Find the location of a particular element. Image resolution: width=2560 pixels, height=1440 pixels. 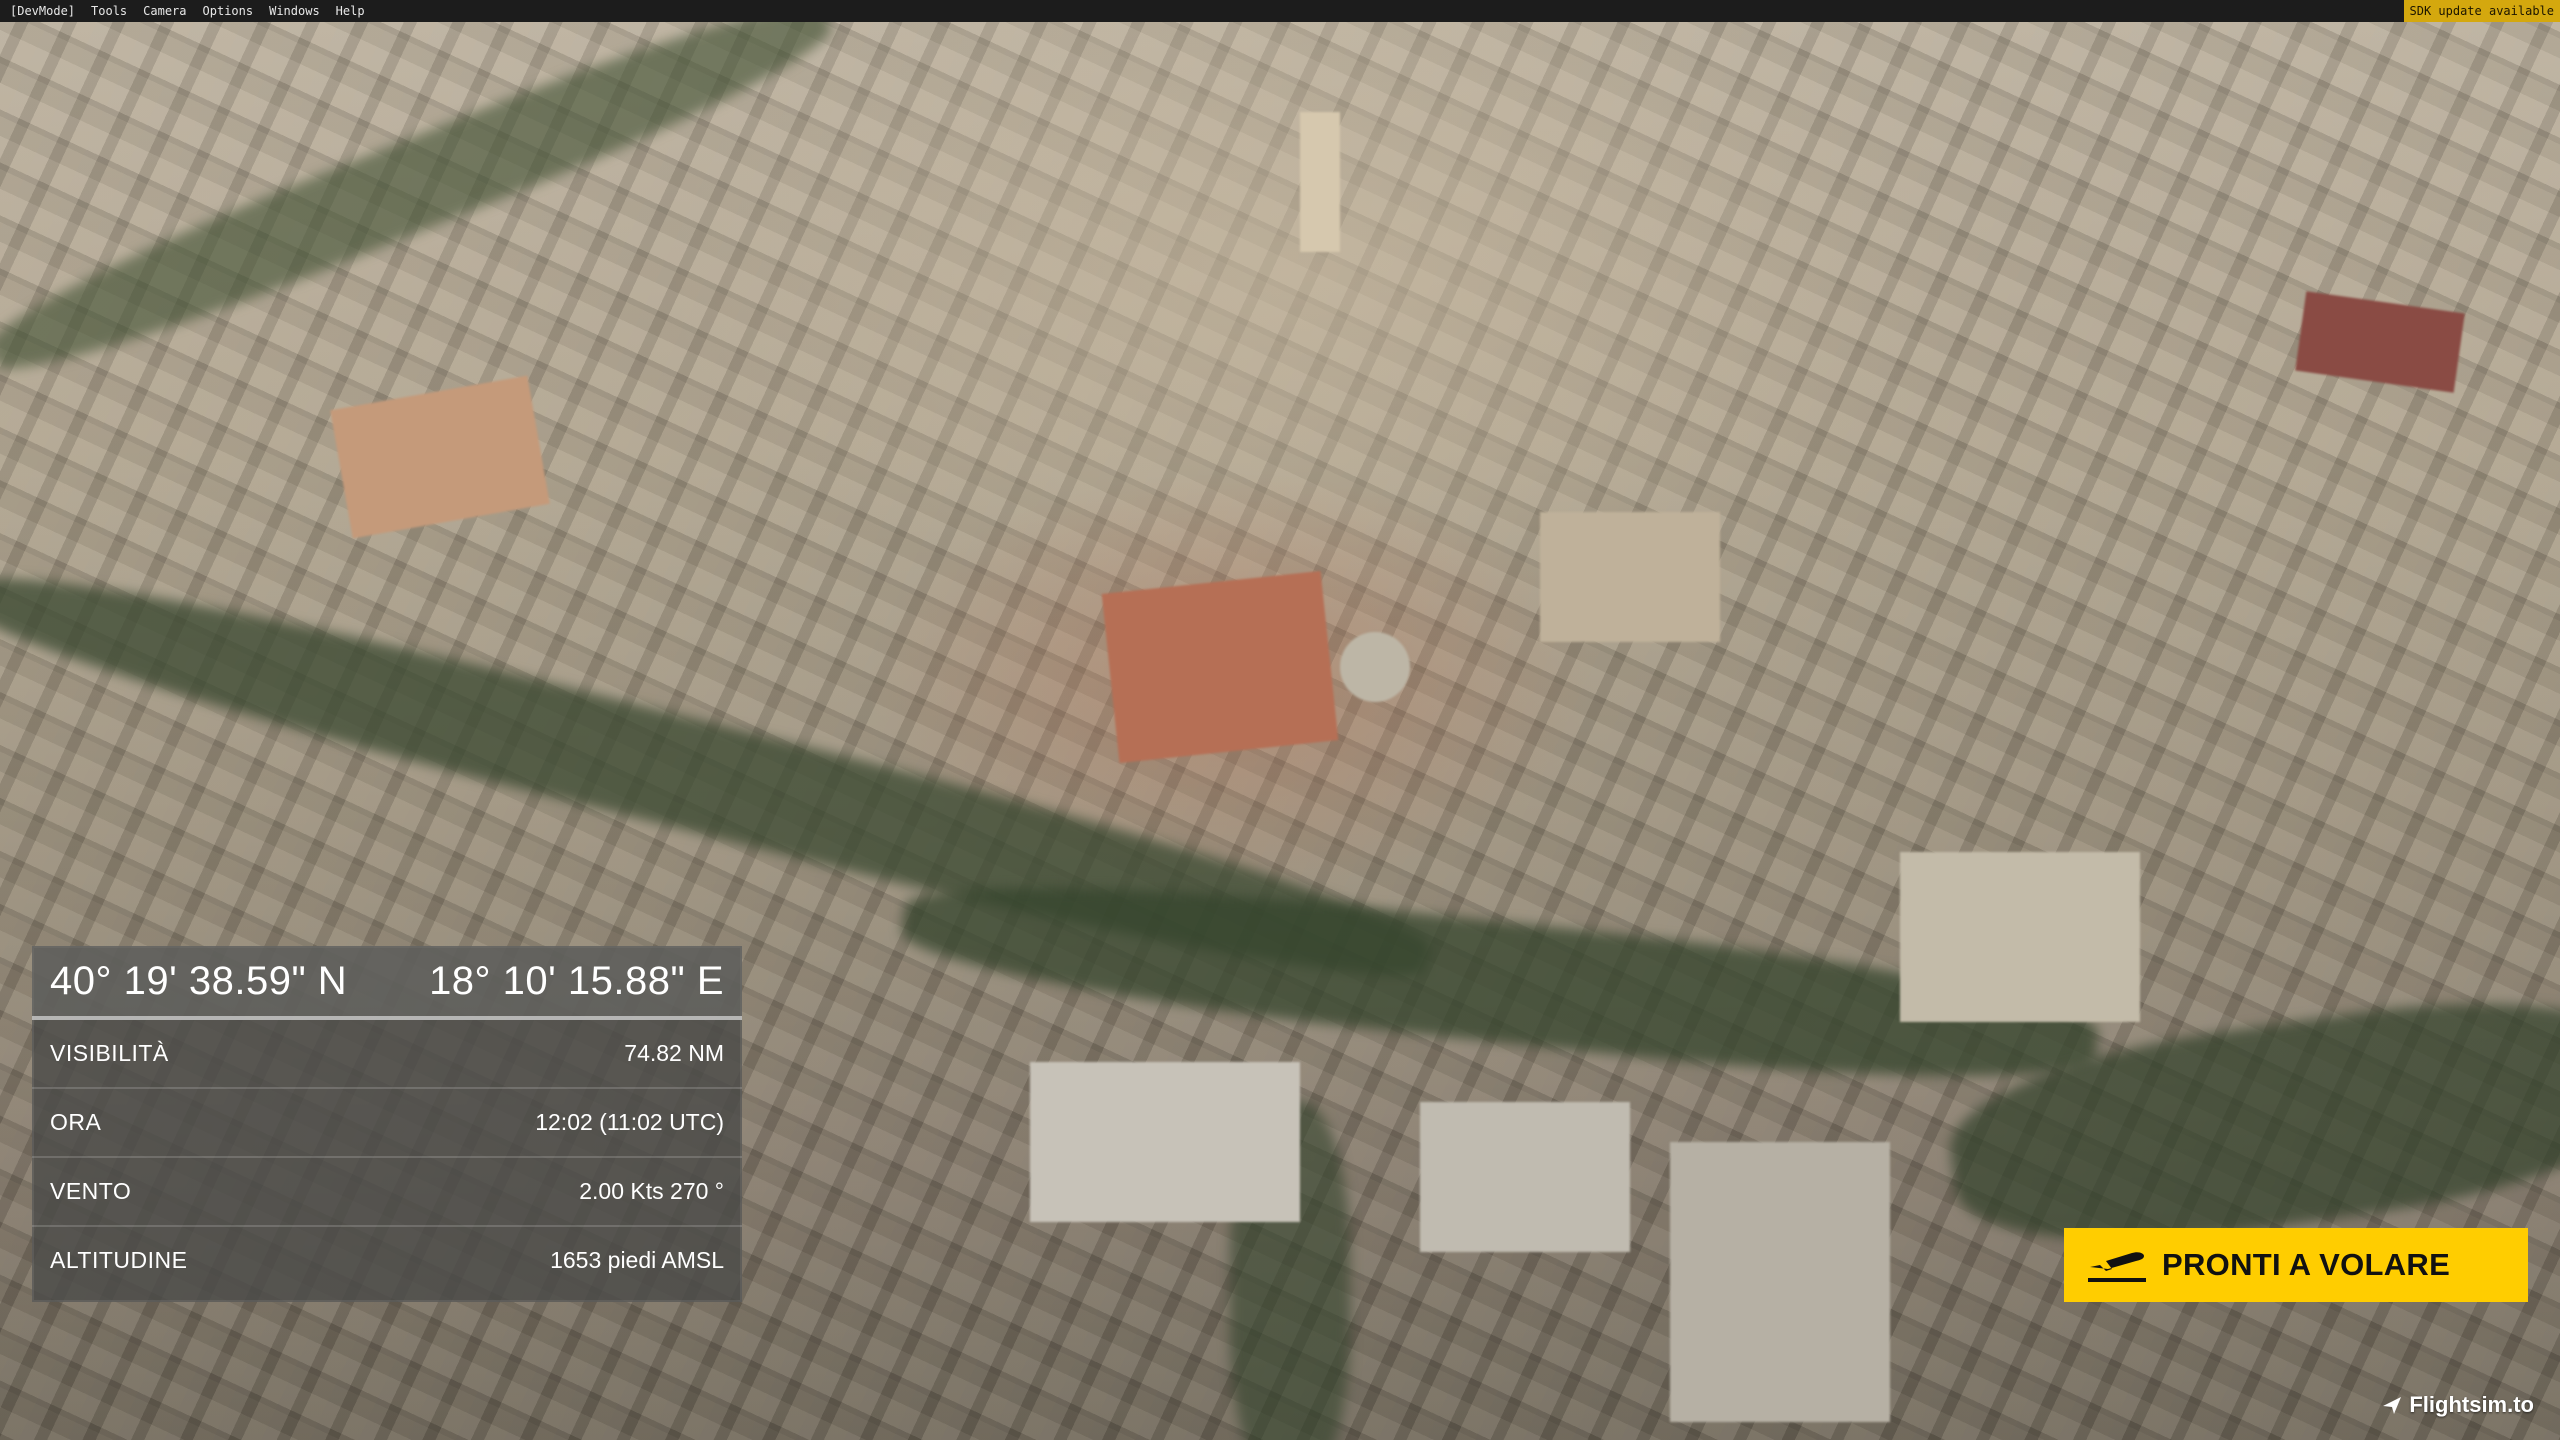

church-roof is located at coordinates (440, 457).